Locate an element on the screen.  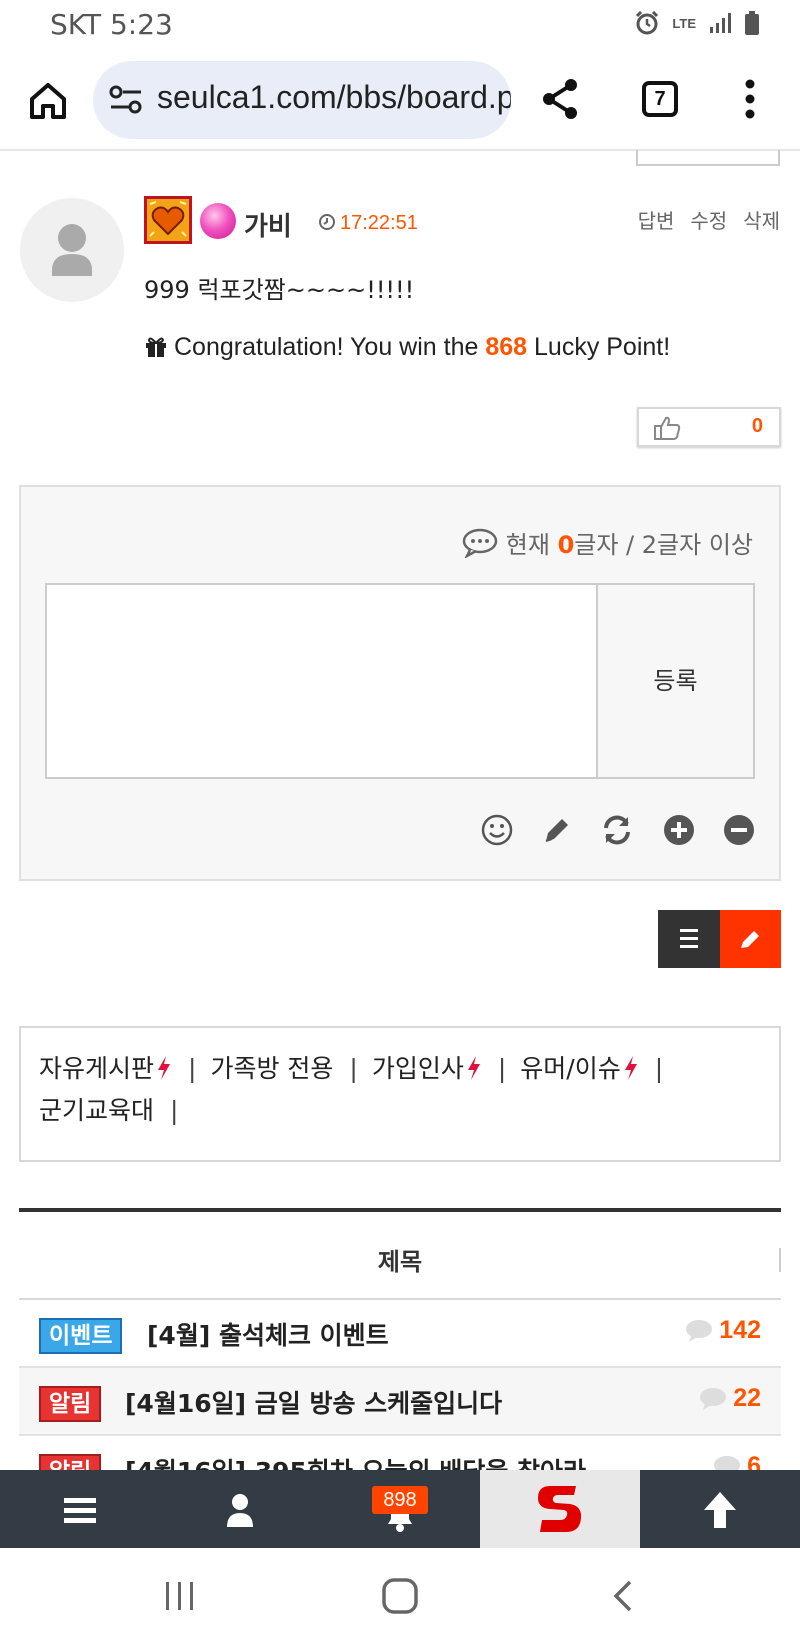
column-title: 제목 is located at coordinates (400, 1262).